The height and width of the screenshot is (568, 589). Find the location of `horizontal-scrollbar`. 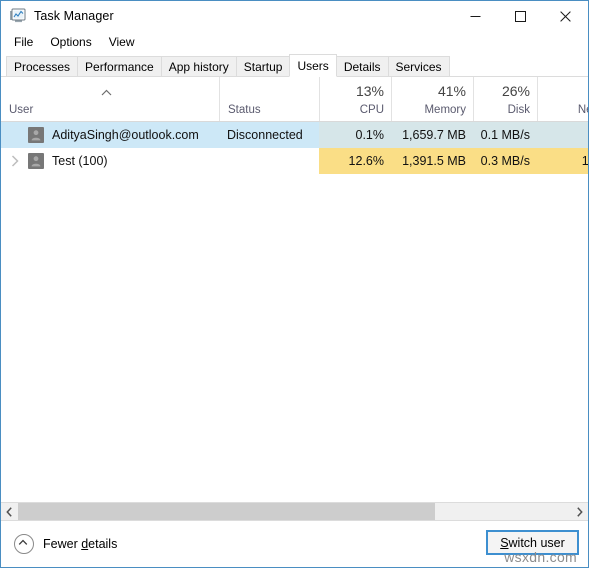

horizontal-scrollbar is located at coordinates (294, 511).